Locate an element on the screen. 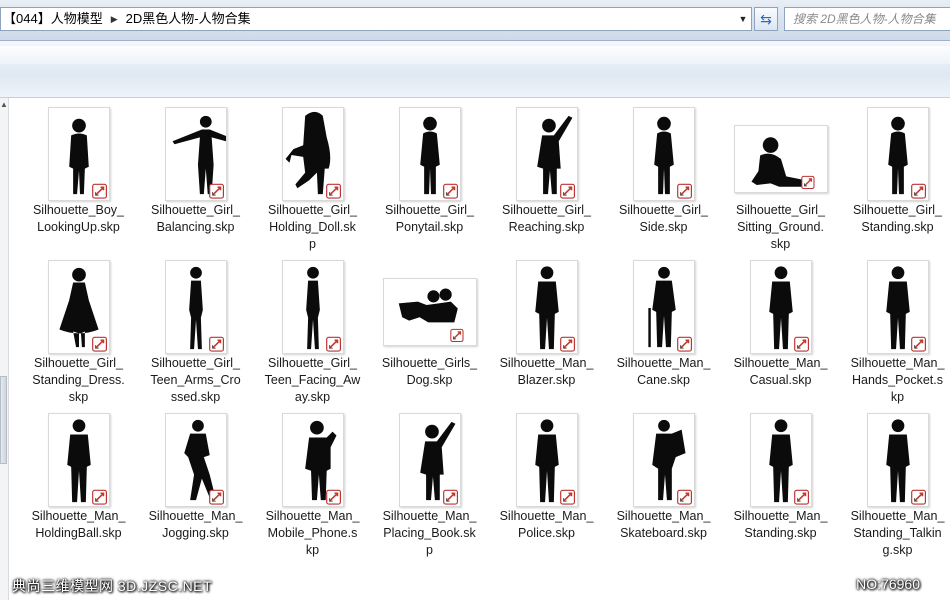  file-item: Silhouette_Man_ HoldingBall.skp is located at coordinates (78, 481).